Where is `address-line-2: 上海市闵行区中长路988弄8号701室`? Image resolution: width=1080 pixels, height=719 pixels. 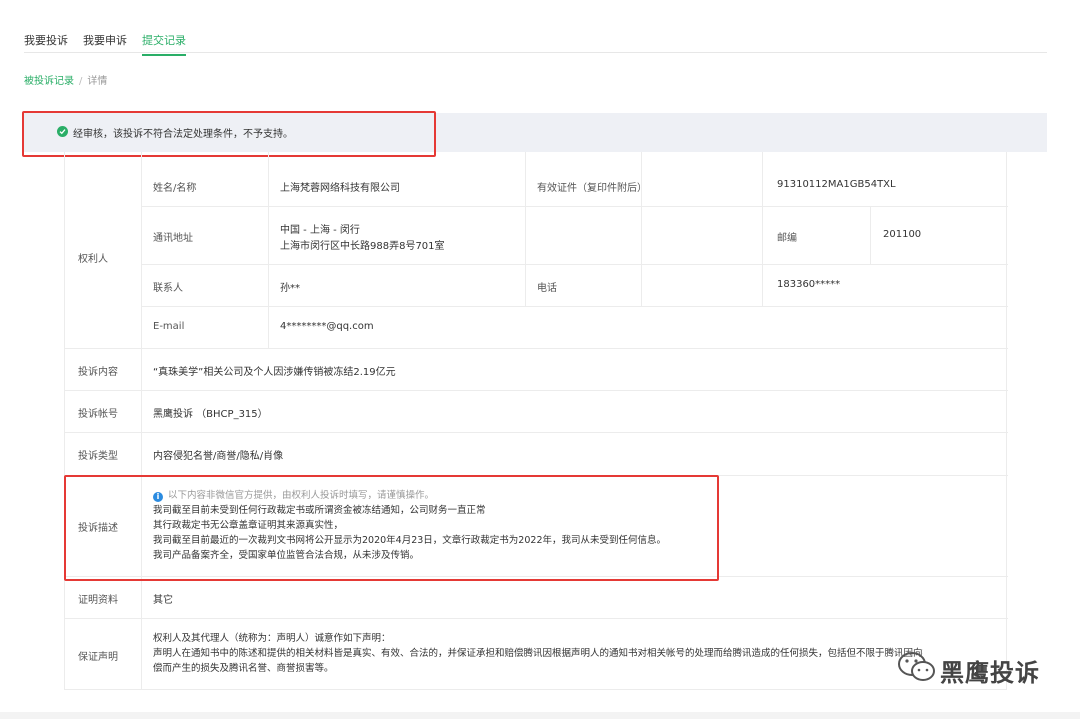
address-line-2: 上海市闵行区中长路988弄8号701室 is located at coordinates (362, 246).